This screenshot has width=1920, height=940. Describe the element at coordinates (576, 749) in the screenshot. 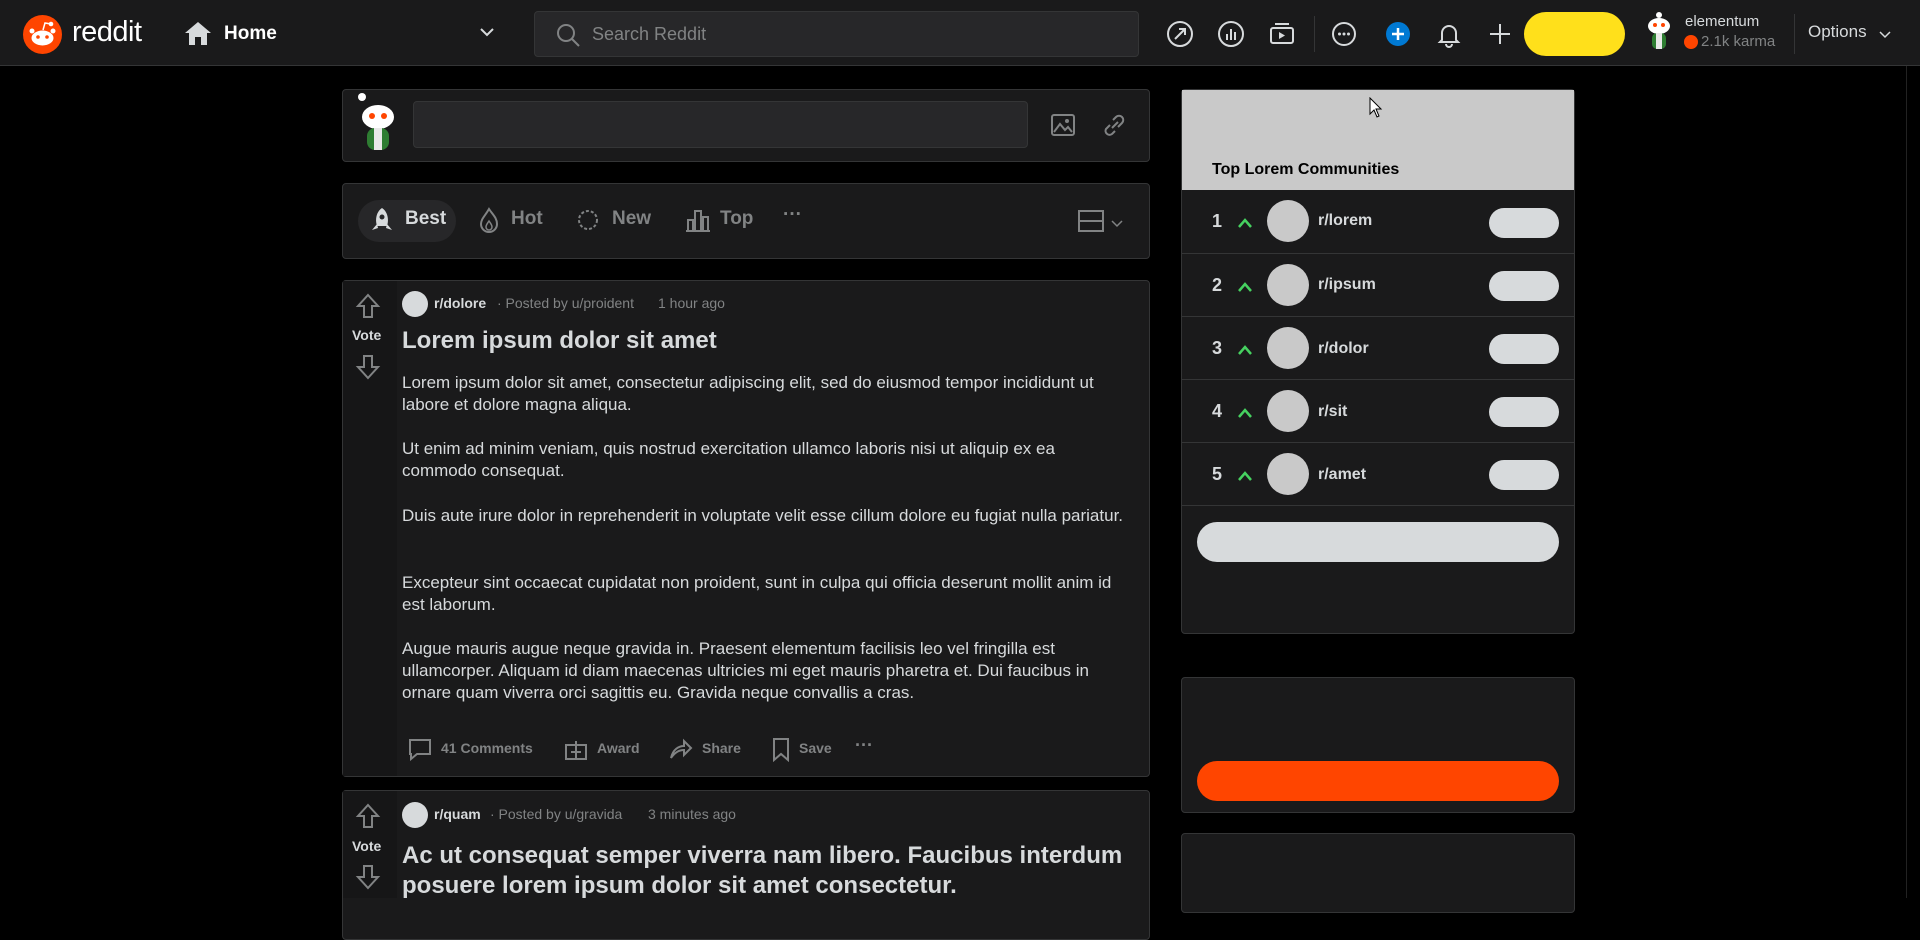

I see `gift-icon` at that location.